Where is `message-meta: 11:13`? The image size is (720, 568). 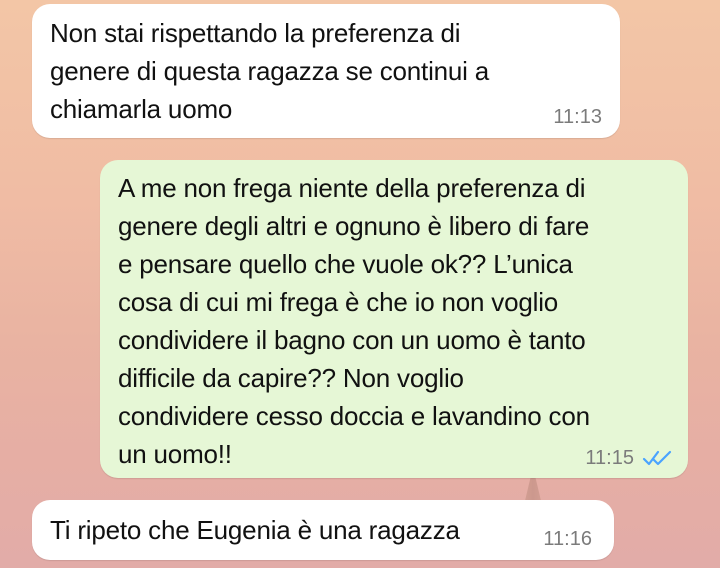
message-meta: 11:13 is located at coordinates (577, 117).